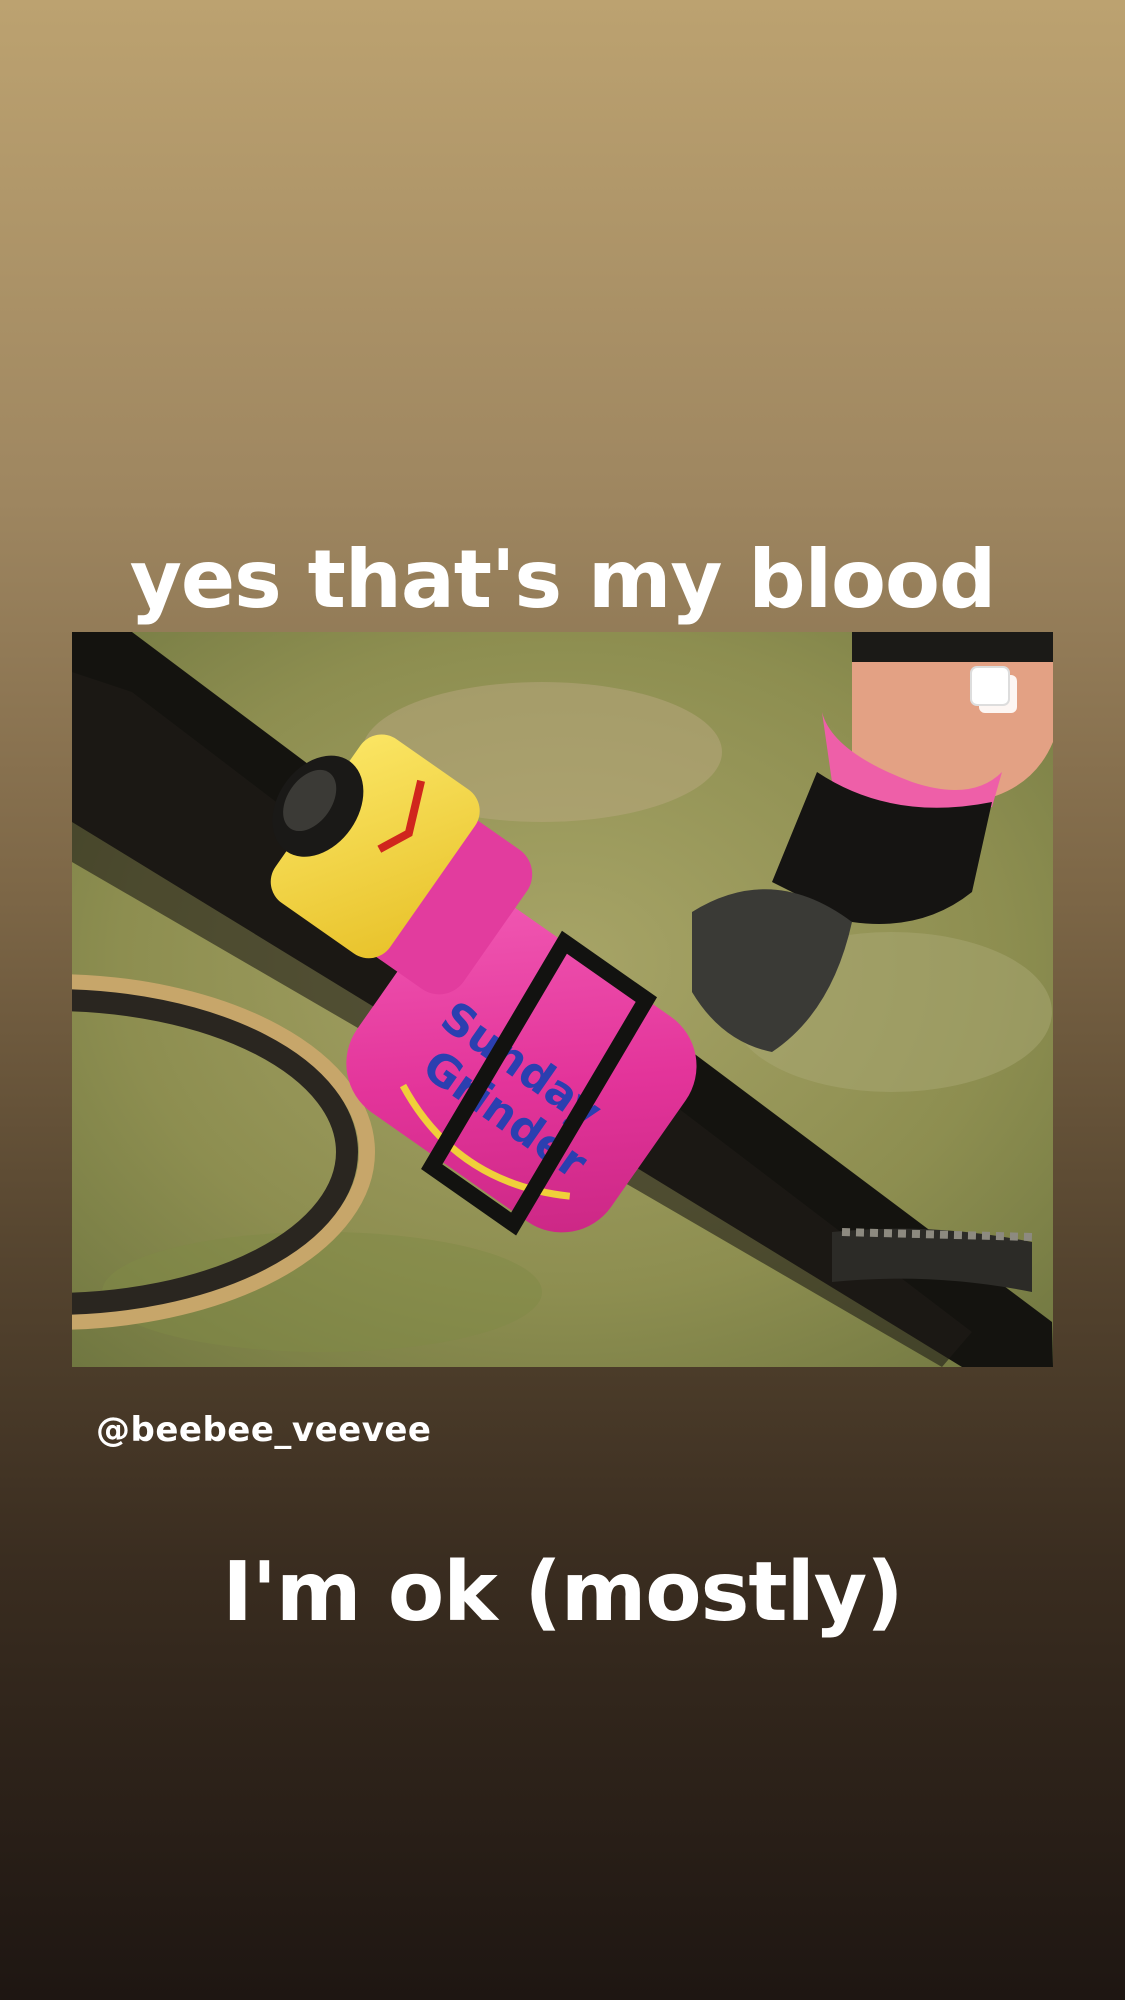 This screenshot has height=2000, width=1125. I want to click on mention-tag: @beebee_veevee, so click(263, 1430).